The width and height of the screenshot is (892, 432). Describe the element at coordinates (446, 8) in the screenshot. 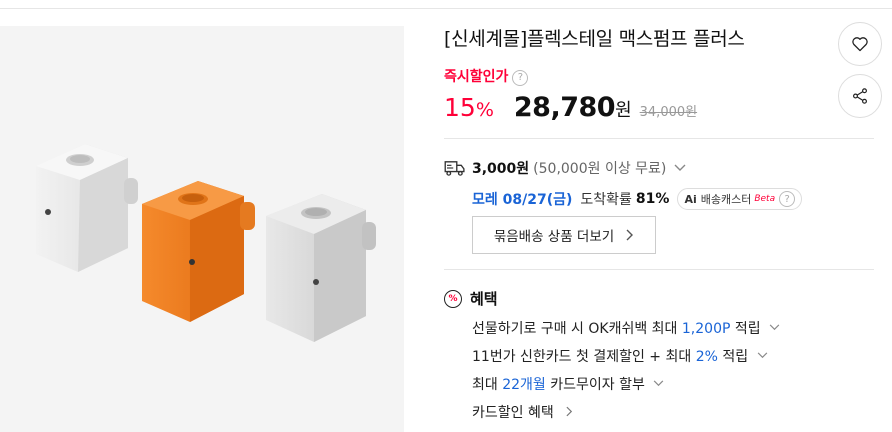

I see `top-divider` at that location.